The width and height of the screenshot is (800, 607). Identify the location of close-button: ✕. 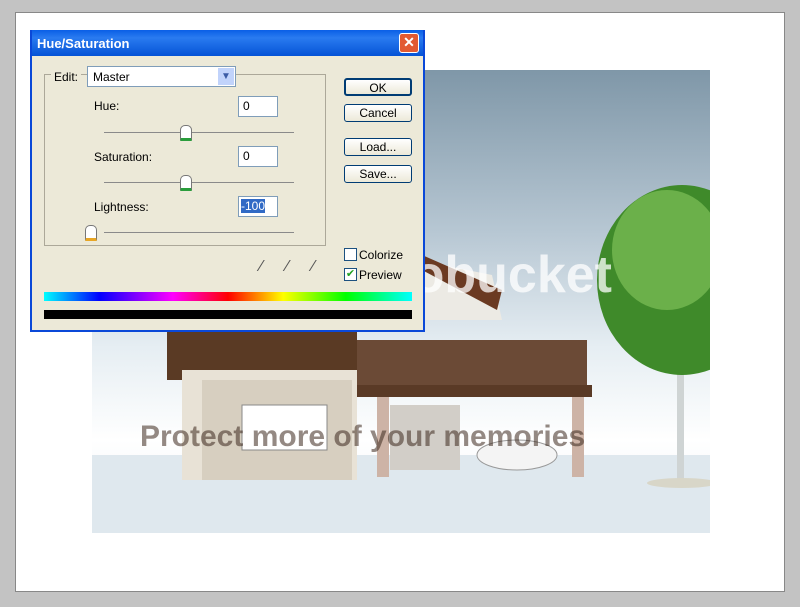
(409, 43).